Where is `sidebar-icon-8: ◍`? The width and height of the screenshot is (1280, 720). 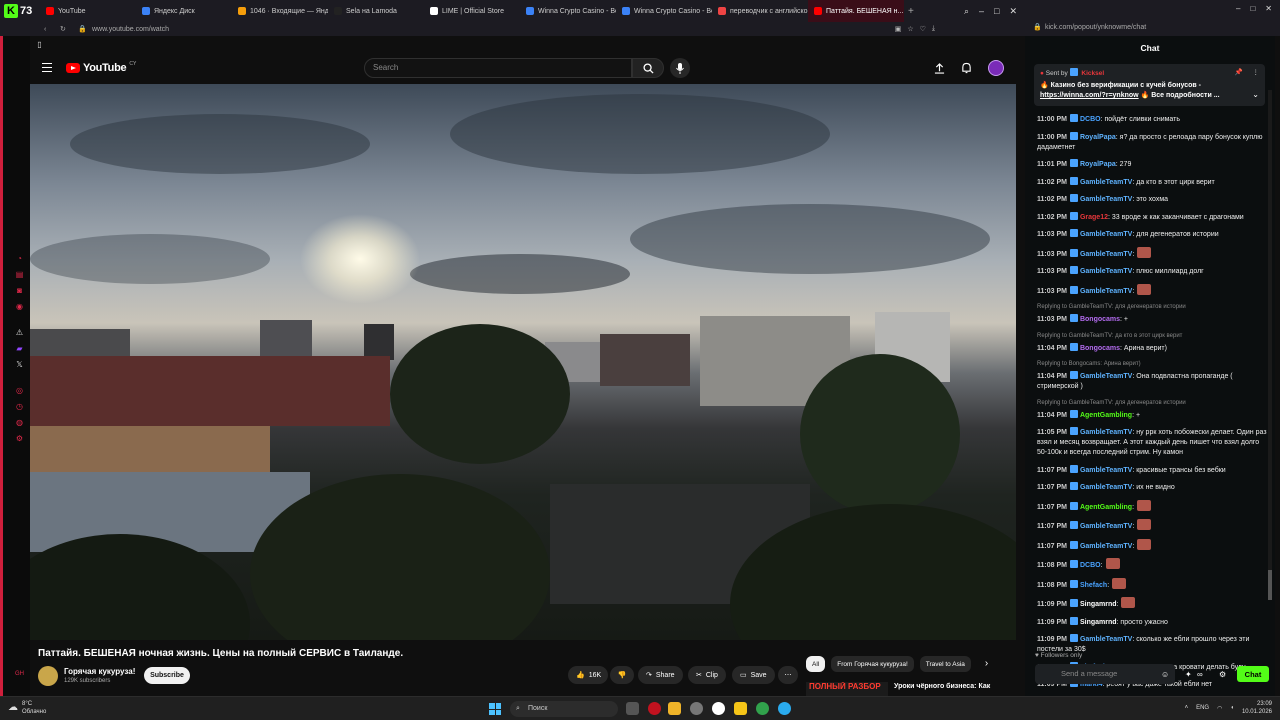 sidebar-icon-8: ◍ is located at coordinates (19, 422).